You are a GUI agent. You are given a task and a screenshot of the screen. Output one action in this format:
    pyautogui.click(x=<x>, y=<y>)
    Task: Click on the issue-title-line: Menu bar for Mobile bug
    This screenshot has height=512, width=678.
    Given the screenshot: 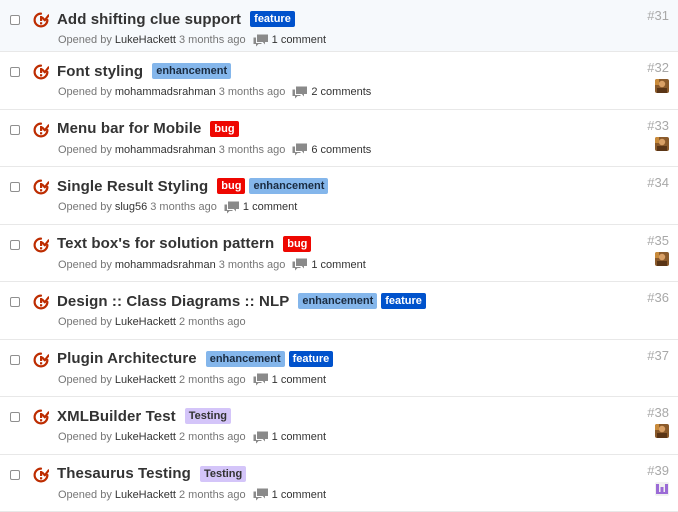 What is the action you would take?
    pyautogui.click(x=148, y=129)
    